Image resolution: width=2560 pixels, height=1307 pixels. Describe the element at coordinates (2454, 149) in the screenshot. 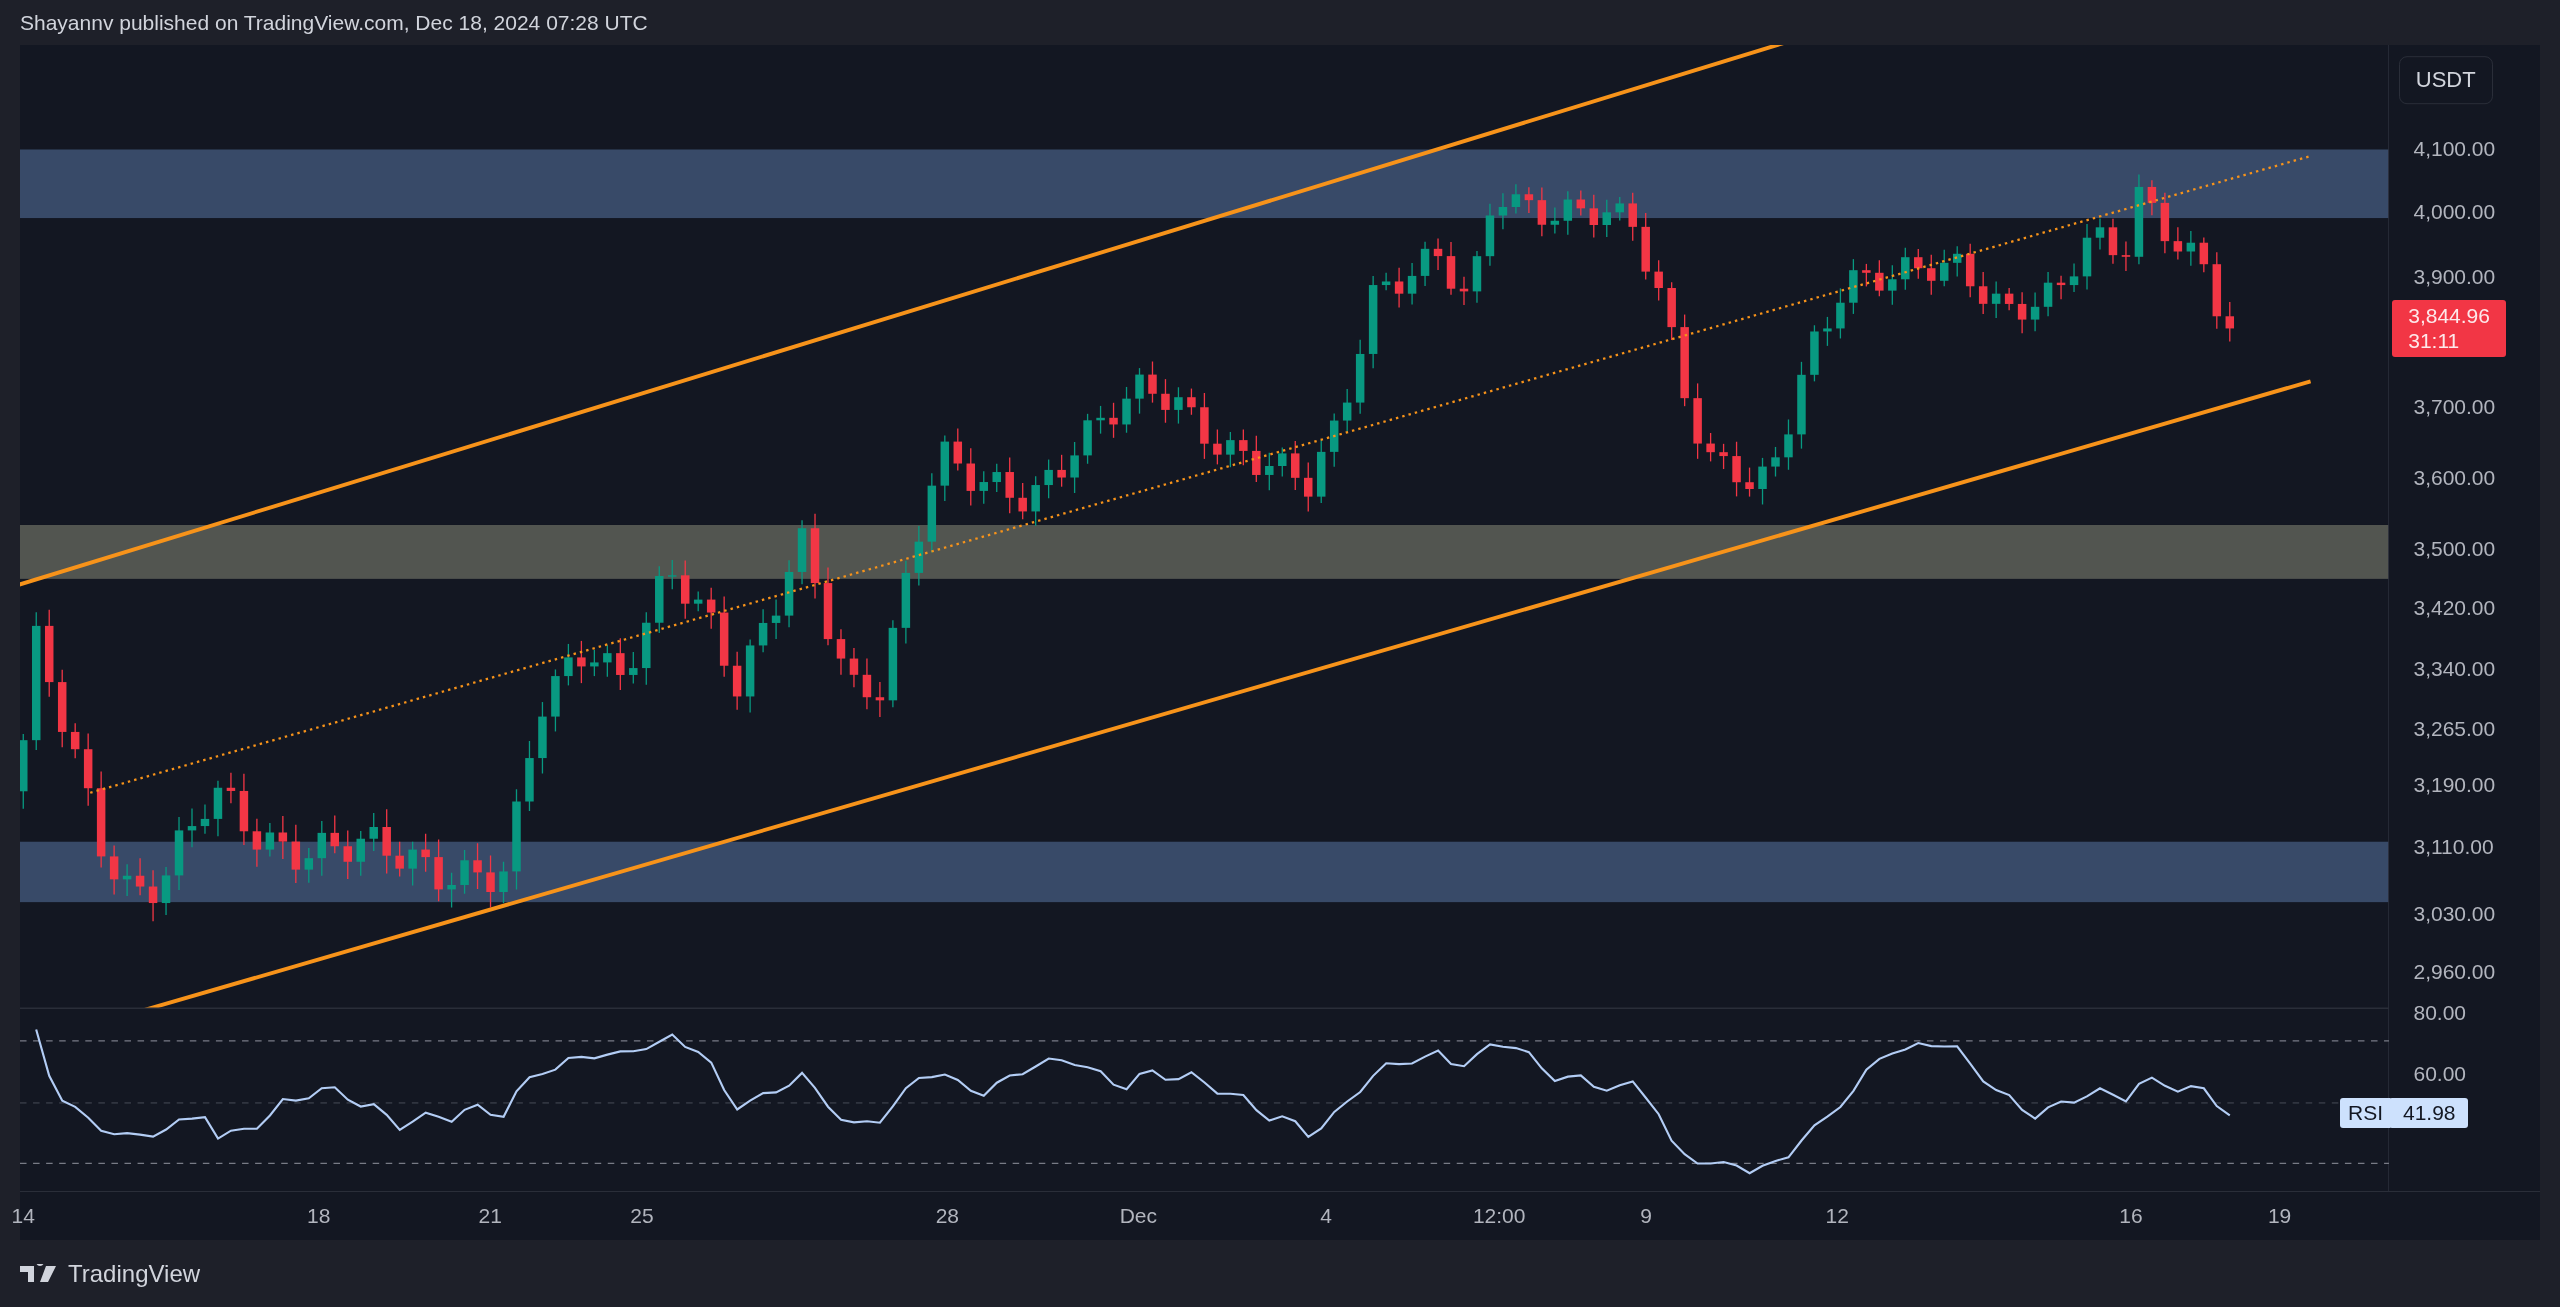

I see `price-label: 4,100.00` at that location.